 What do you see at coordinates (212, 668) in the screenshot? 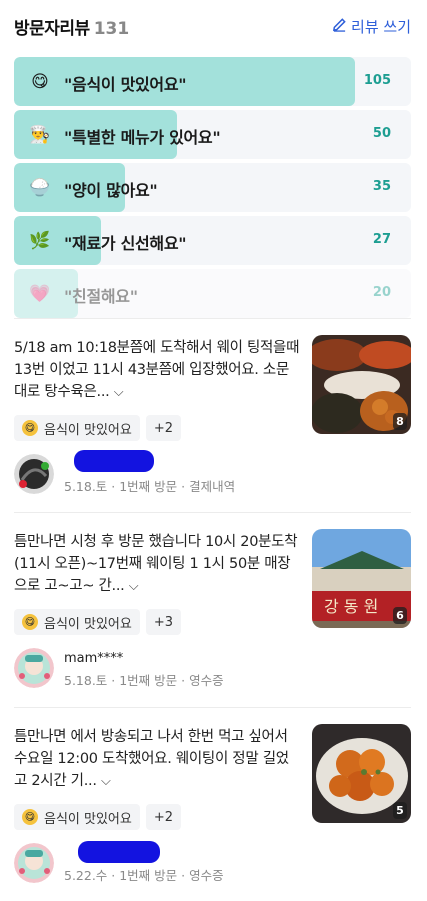
I see `review-author: mam**** 5.18.토 · 1번째 방문 · 영수증` at bounding box center [212, 668].